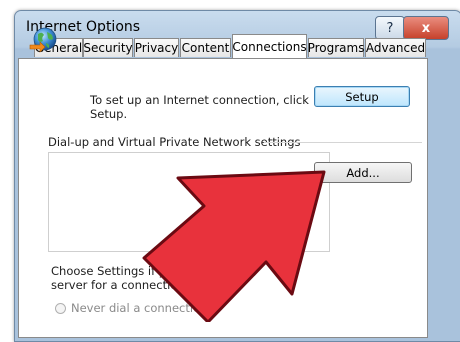  Describe the element at coordinates (395, 47) in the screenshot. I see `tab-advanced: Advanced` at that location.